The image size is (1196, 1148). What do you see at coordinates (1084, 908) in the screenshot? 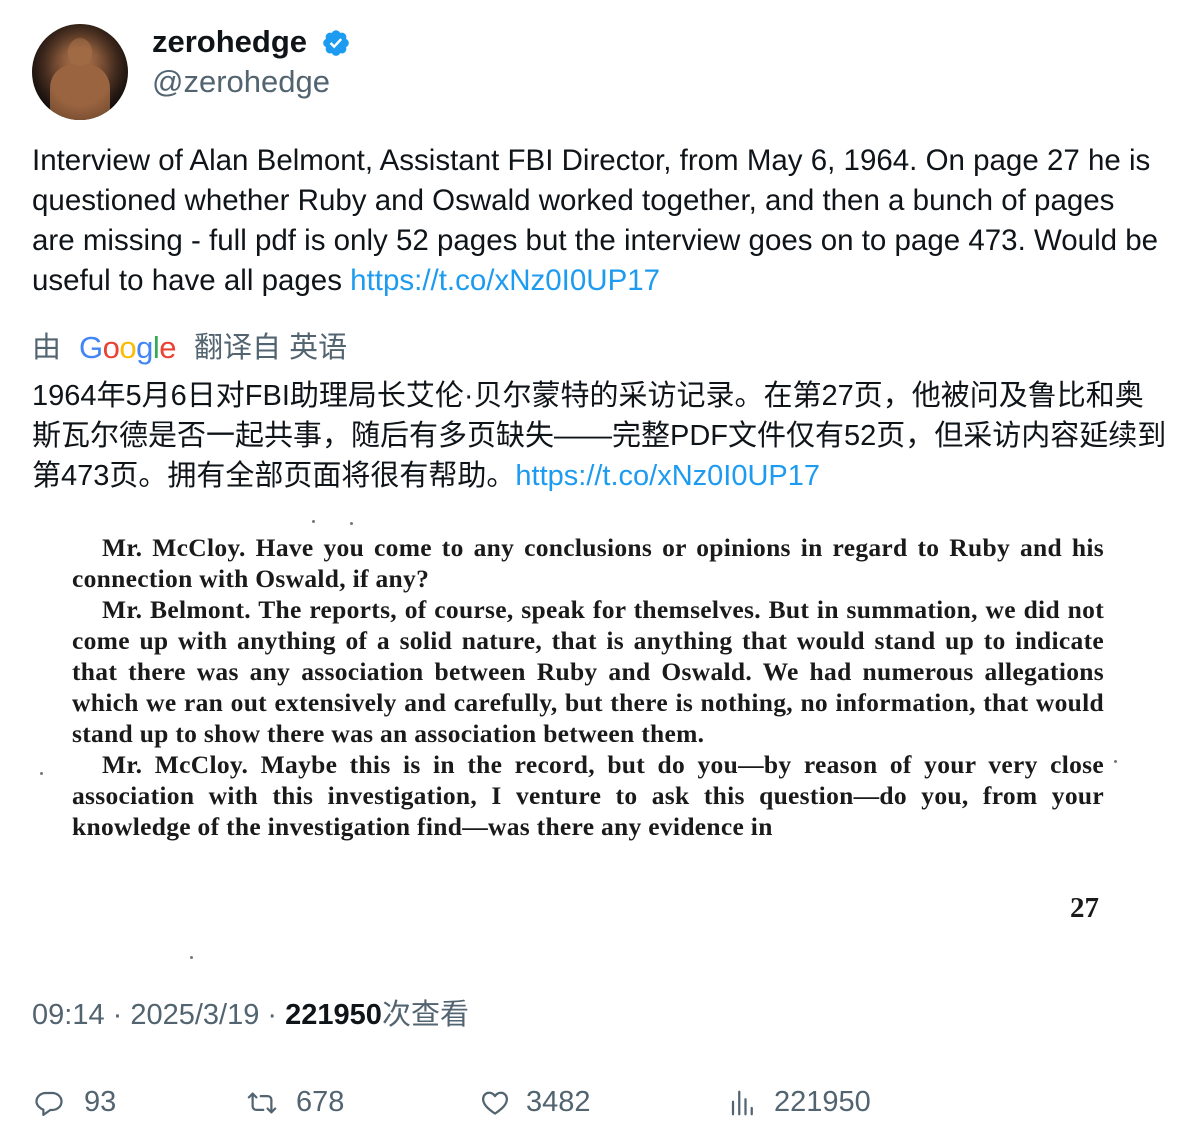
I see `scan-page-number: 27` at bounding box center [1084, 908].